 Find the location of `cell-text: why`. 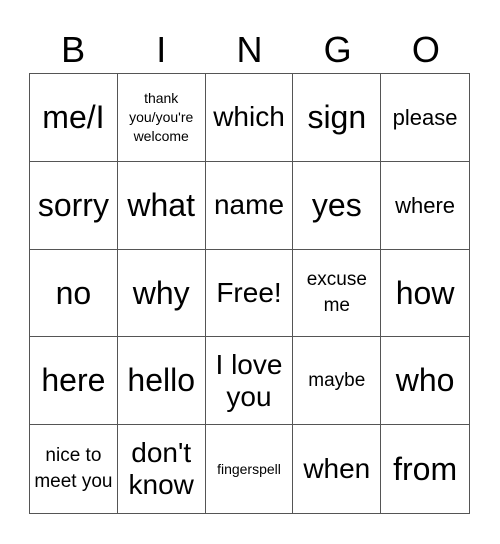

cell-text: why is located at coordinates (161, 292).